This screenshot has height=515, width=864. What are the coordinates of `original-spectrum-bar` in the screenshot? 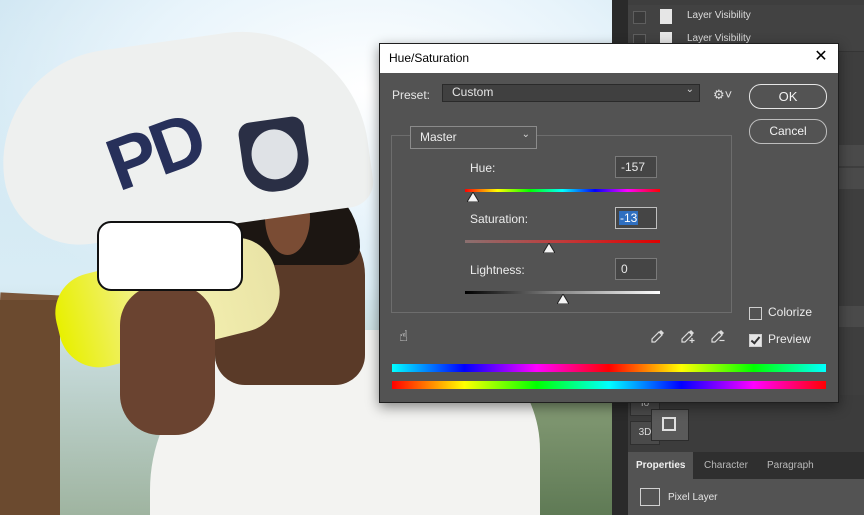 It's located at (609, 385).